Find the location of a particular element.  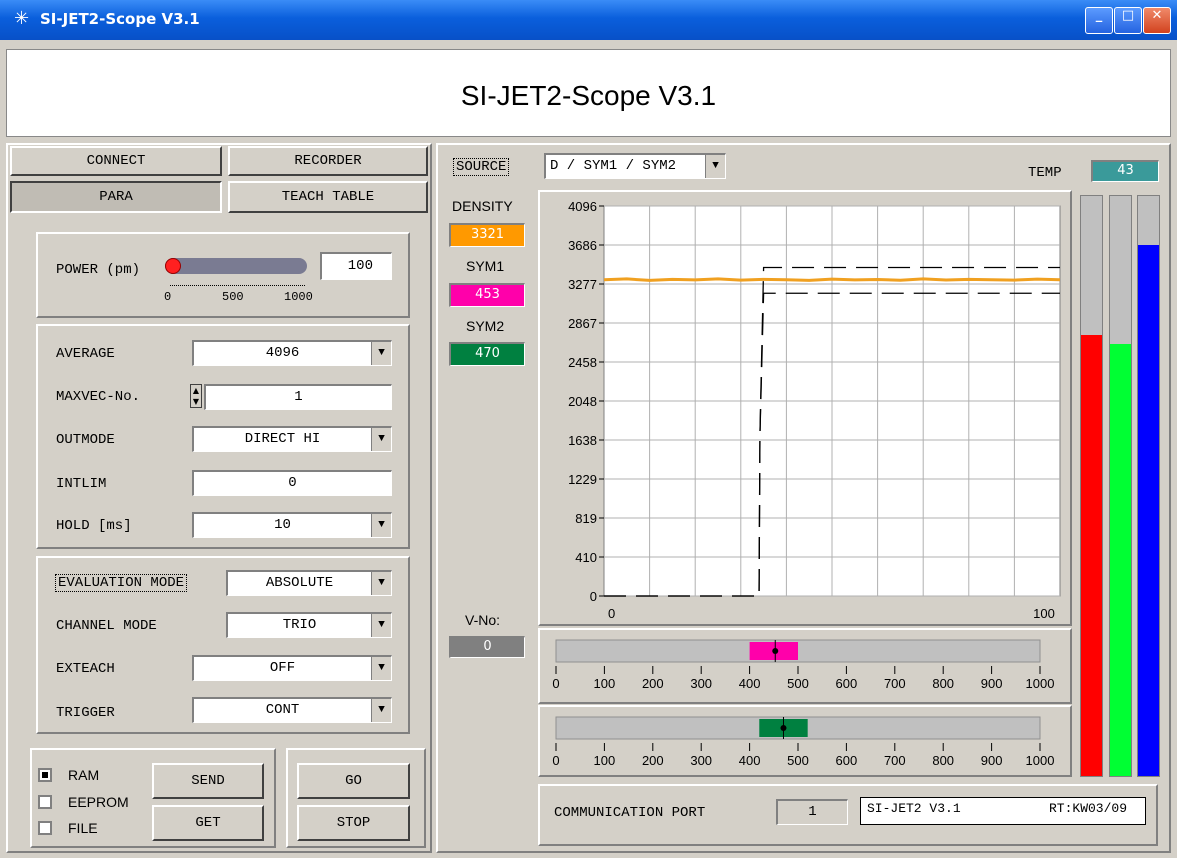

sym1-scale-marker is located at coordinates (775, 651).